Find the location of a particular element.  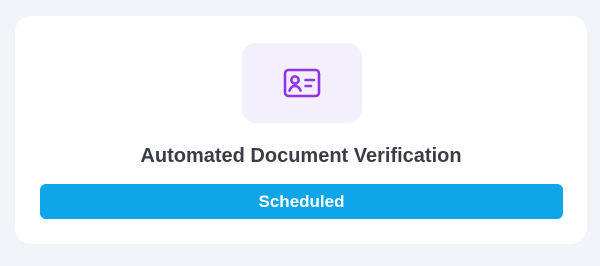

id-card-icon is located at coordinates (302, 83).